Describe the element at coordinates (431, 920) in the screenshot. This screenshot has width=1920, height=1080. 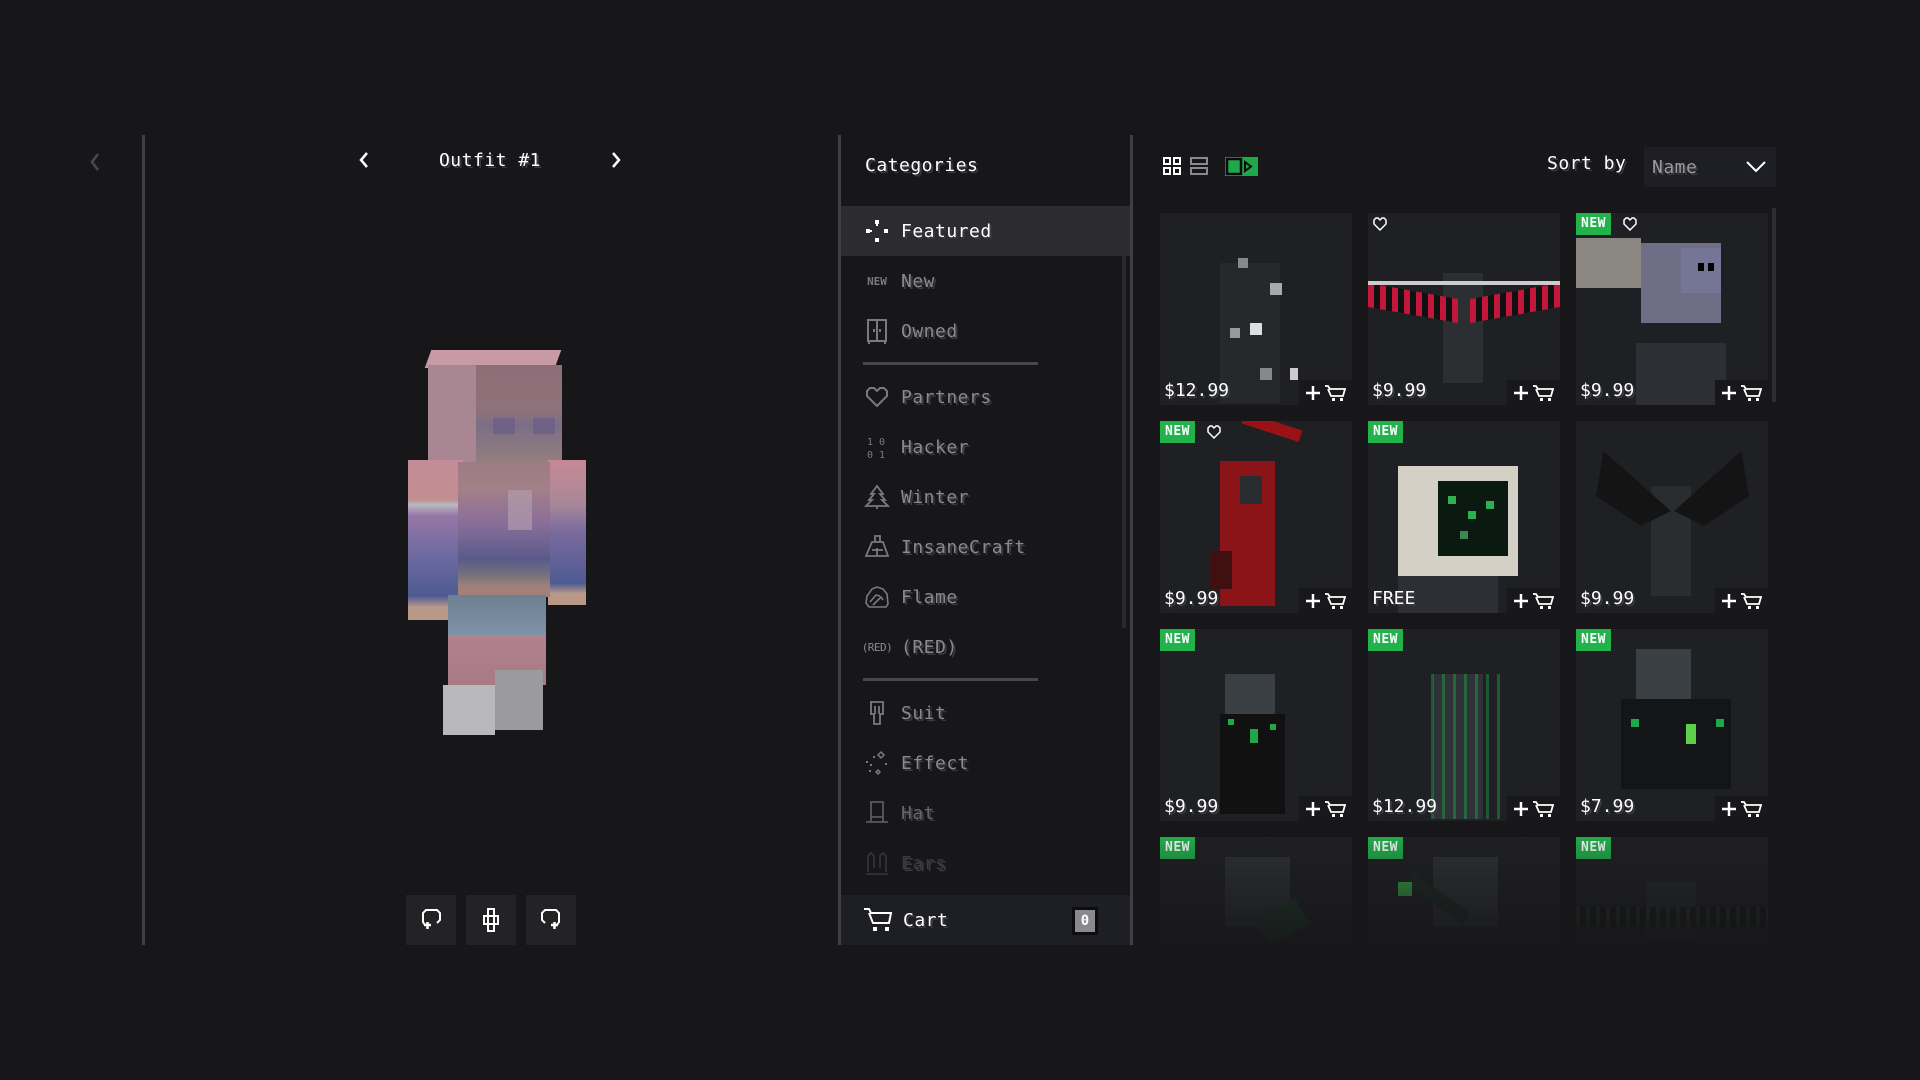
I see `rotate-left-button` at that location.